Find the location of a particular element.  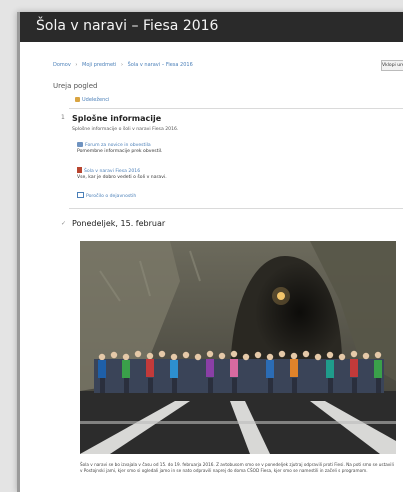

forum-icon is located at coordinates (80, 144).